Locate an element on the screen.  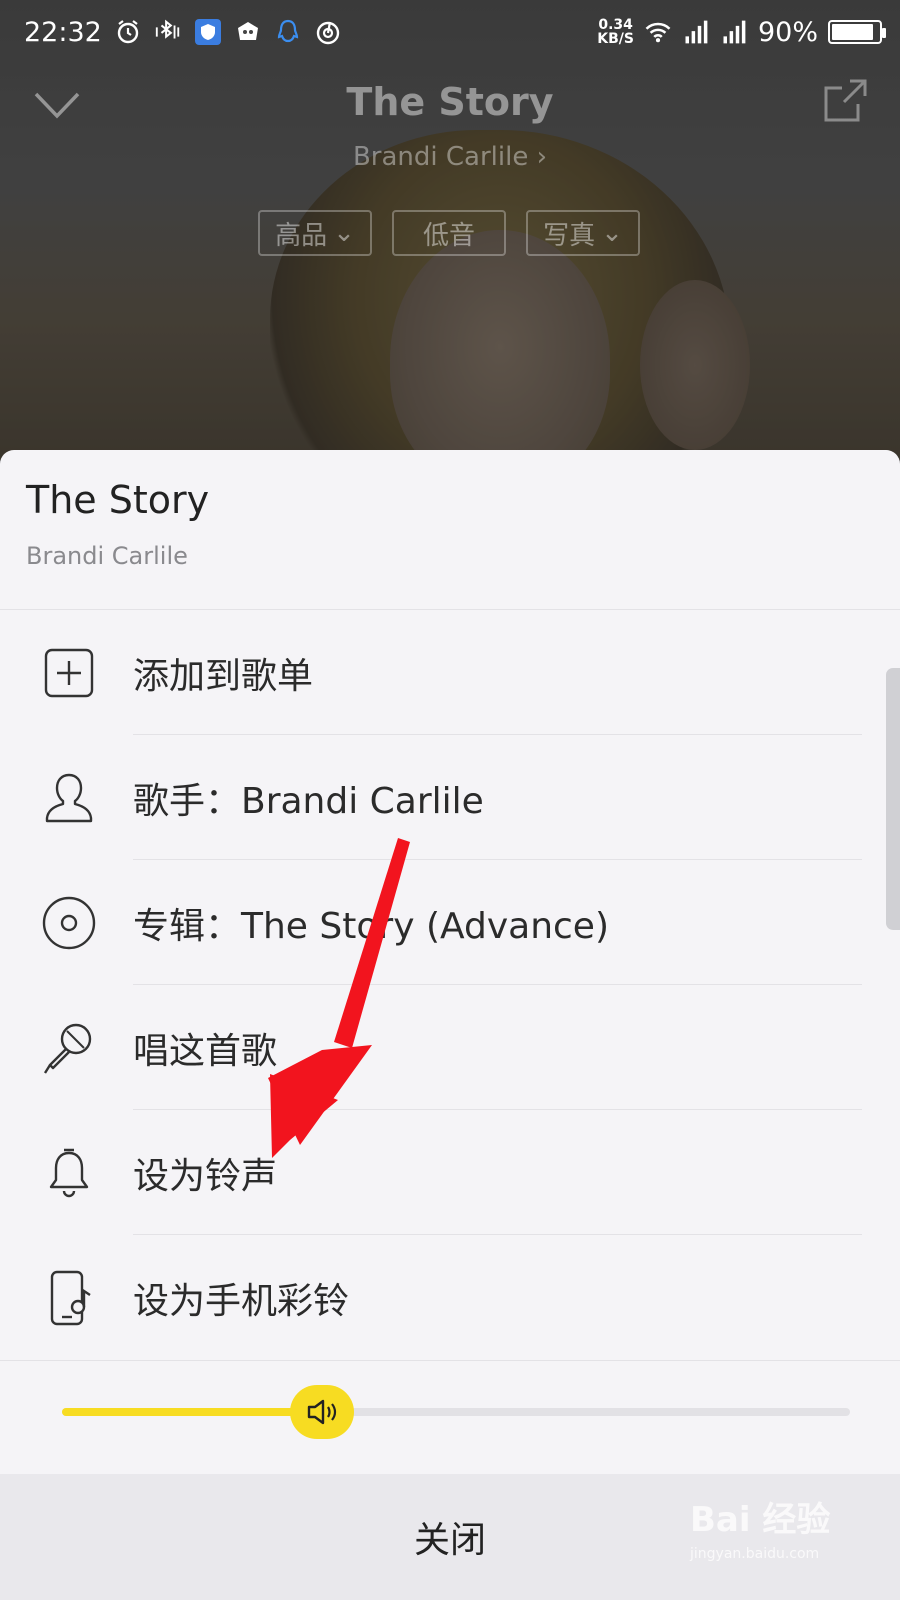
menu-item-singer: 歌手：Brandi Carlile is located at coordinates (450, 797).